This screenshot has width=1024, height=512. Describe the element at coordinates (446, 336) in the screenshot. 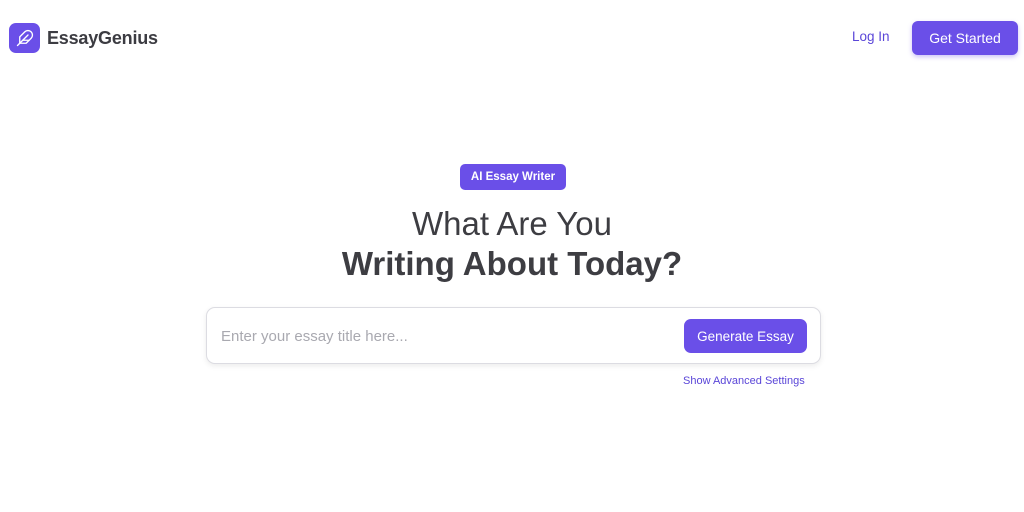

I see `essay-title-input` at that location.